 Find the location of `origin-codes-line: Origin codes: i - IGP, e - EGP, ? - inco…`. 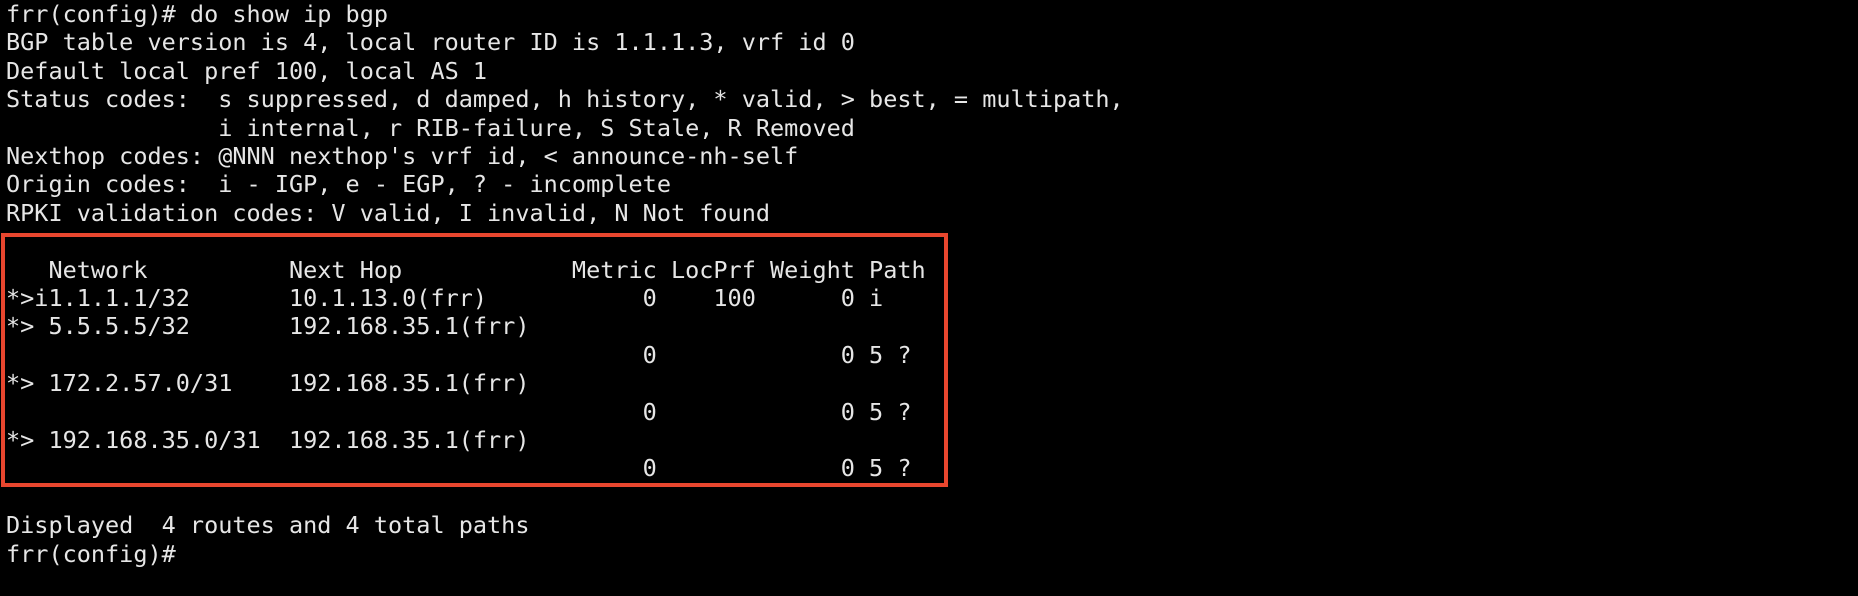

origin-codes-line: Origin codes: i - IGP, e - EGP, ? - inco… is located at coordinates (338, 184).